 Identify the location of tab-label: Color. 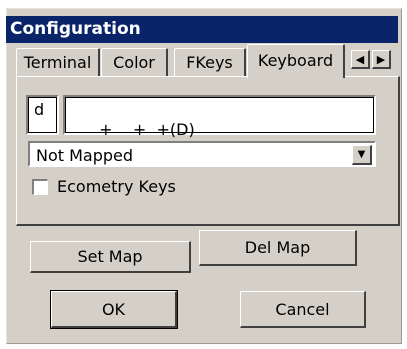
(134, 62).